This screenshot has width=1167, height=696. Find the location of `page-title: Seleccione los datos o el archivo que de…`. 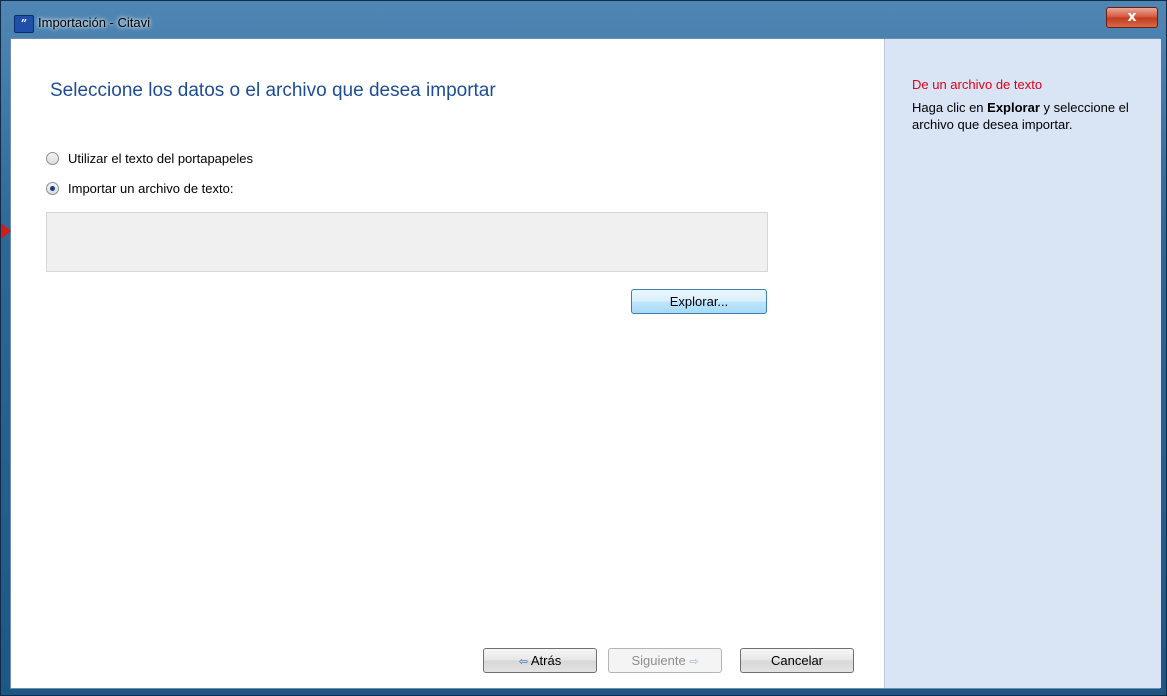

page-title: Seleccione los datos o el archivo que de… is located at coordinates (273, 90).